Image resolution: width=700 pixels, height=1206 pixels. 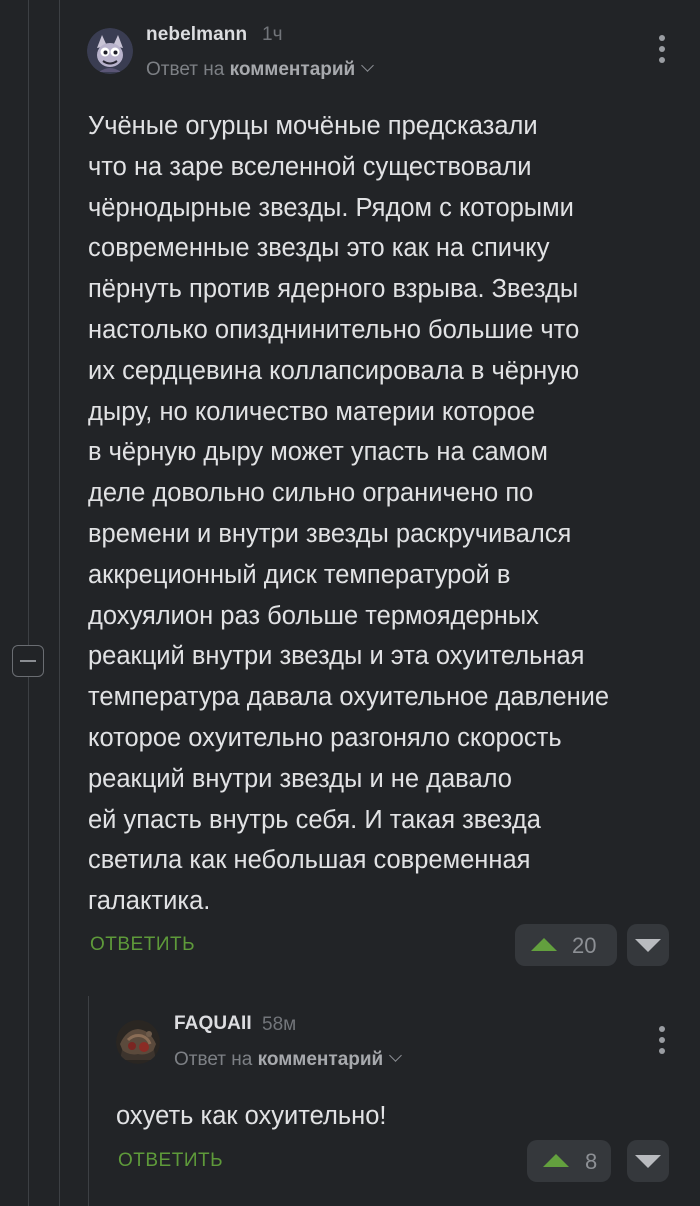 I want to click on rating-box: 8, so click(x=569, y=1161).